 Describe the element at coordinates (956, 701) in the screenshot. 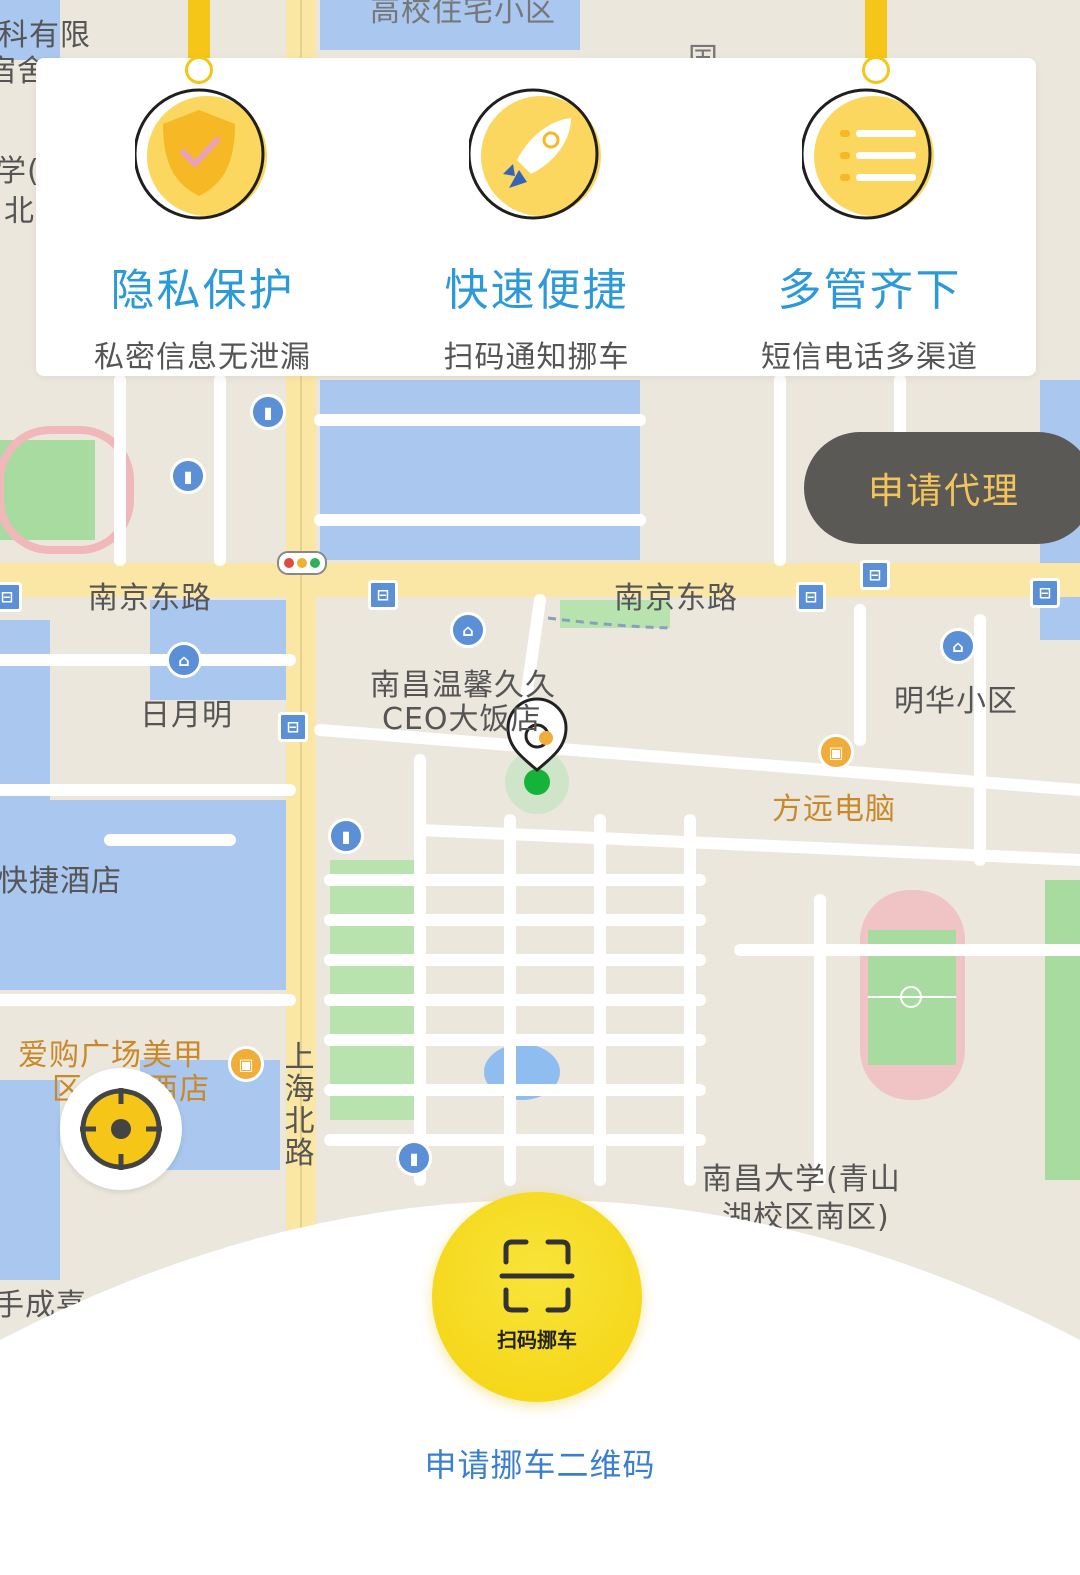

I see `map-label: 明华小区` at that location.